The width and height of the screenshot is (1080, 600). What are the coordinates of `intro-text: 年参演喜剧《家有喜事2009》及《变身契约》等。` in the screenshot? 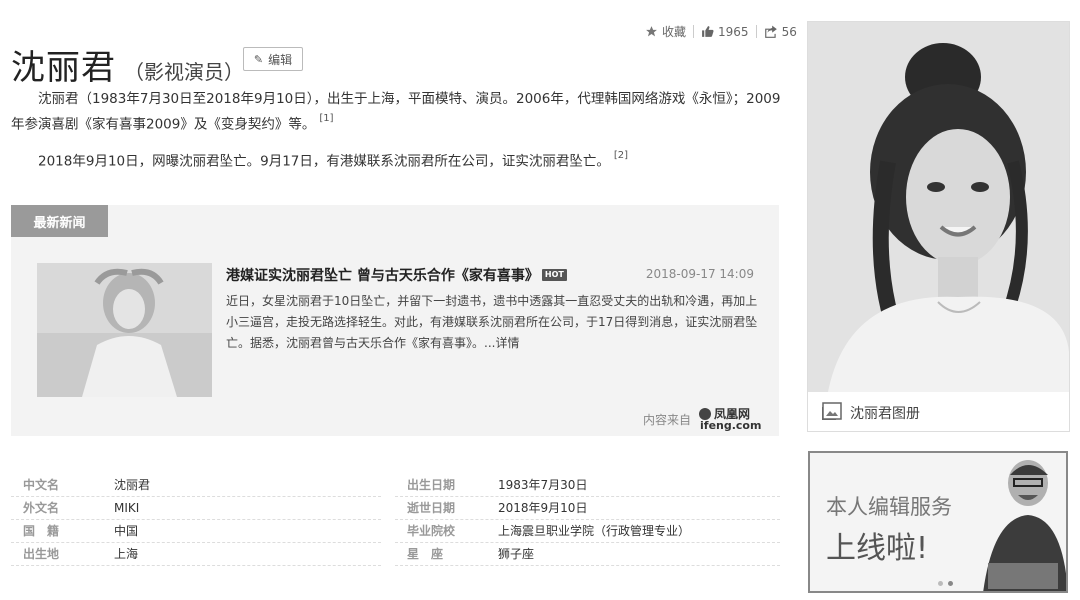 It's located at (163, 124).